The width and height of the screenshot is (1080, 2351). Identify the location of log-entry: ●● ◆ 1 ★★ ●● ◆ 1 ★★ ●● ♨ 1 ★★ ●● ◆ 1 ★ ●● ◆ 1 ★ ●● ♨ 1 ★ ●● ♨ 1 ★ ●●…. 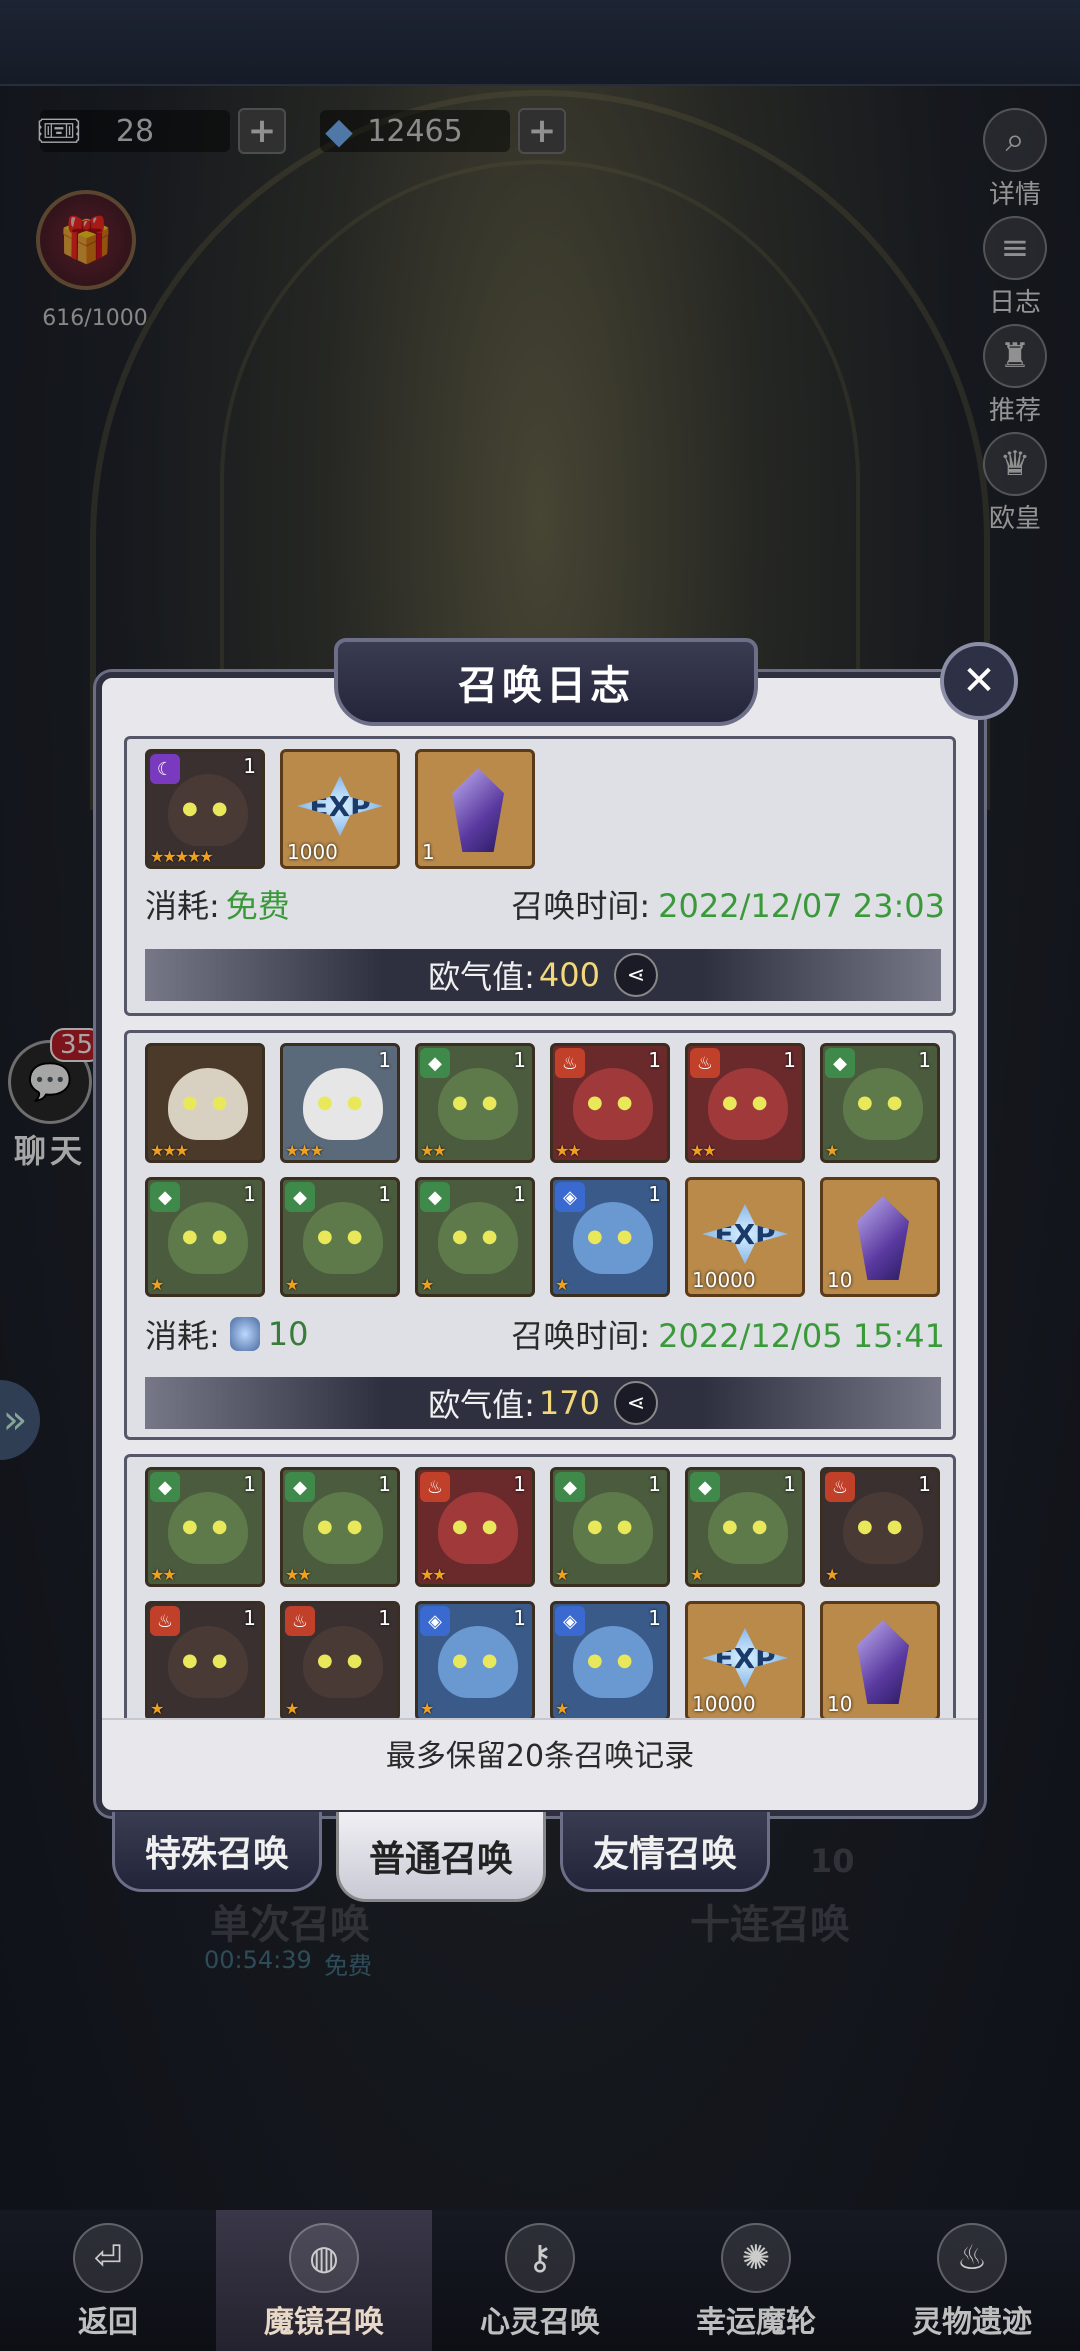
(540, 1587).